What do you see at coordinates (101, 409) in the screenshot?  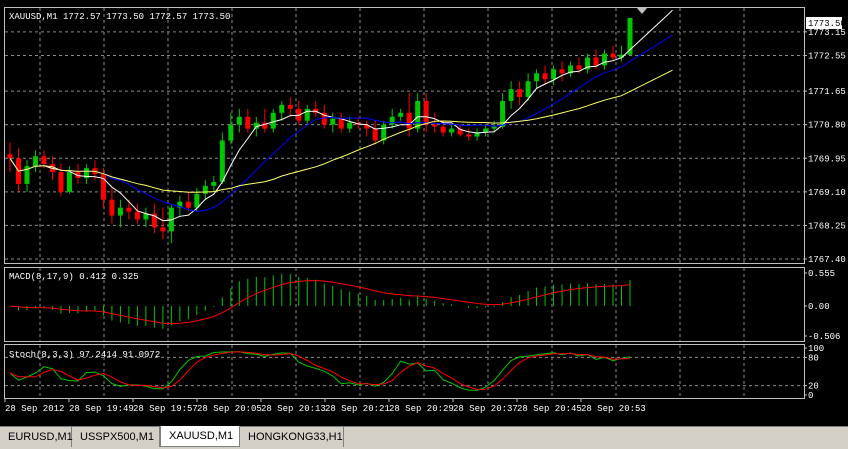 I see `time-label: 28 Sep 19:49` at bounding box center [101, 409].